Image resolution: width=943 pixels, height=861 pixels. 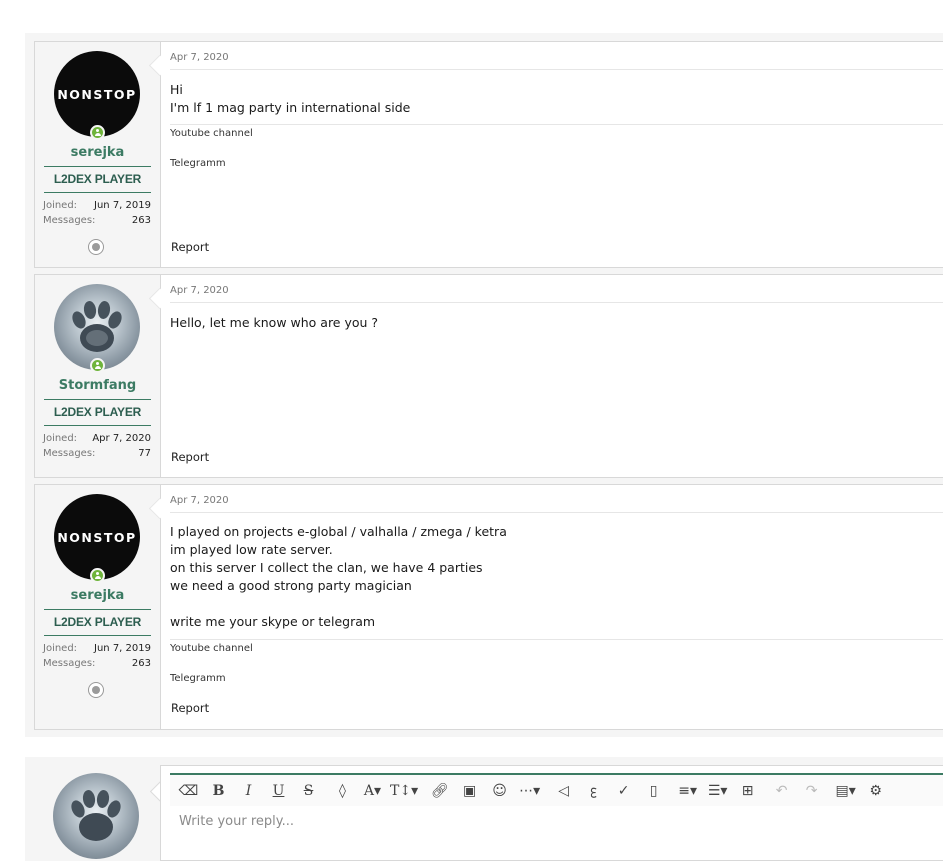 I want to click on avatar, so click(x=96, y=816).